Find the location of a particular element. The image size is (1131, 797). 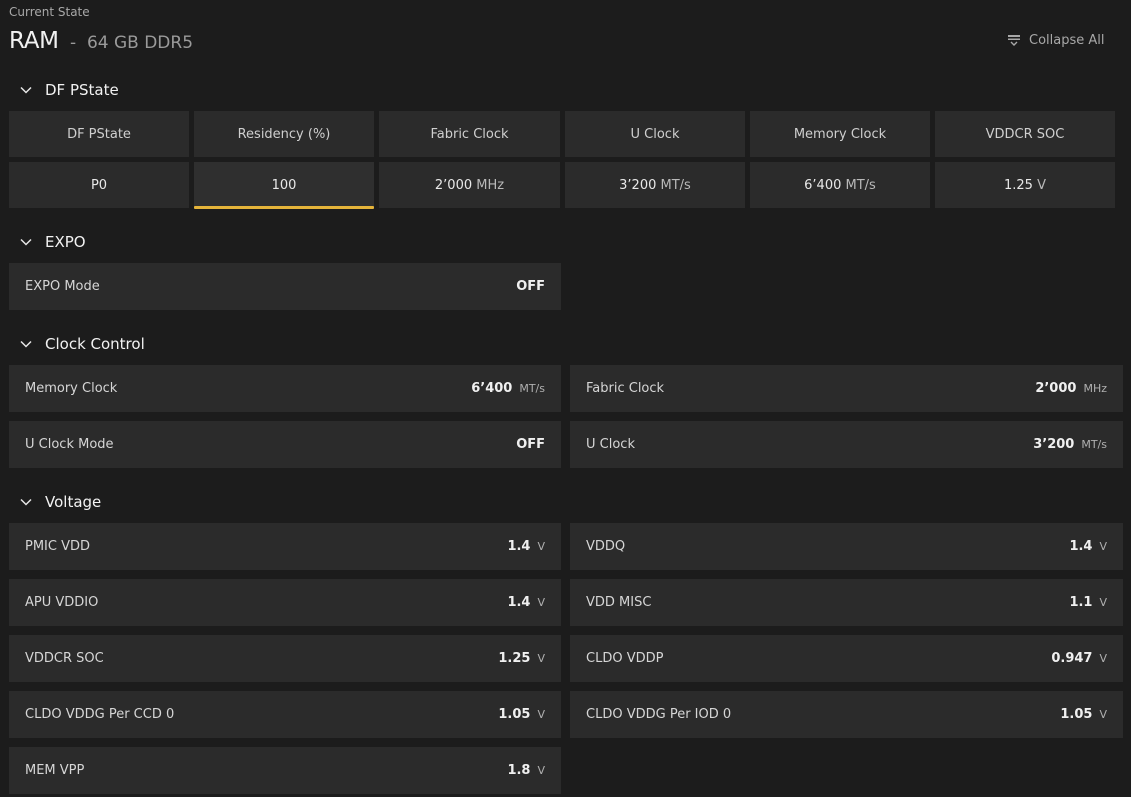

cell-value: 100 is located at coordinates (284, 185).